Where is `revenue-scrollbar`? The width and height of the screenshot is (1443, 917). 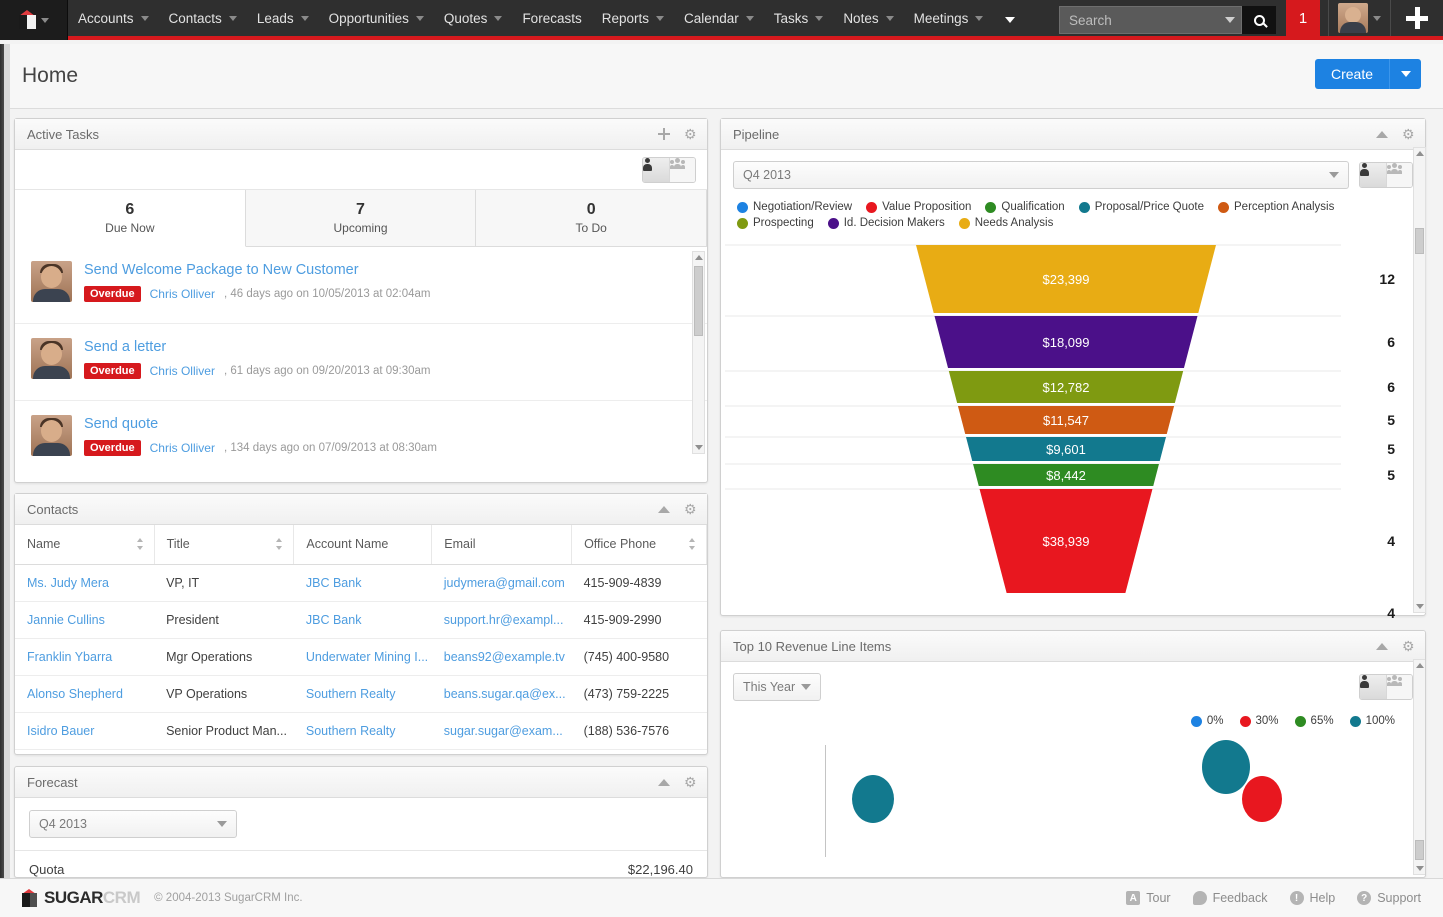 revenue-scrollbar is located at coordinates (1419, 767).